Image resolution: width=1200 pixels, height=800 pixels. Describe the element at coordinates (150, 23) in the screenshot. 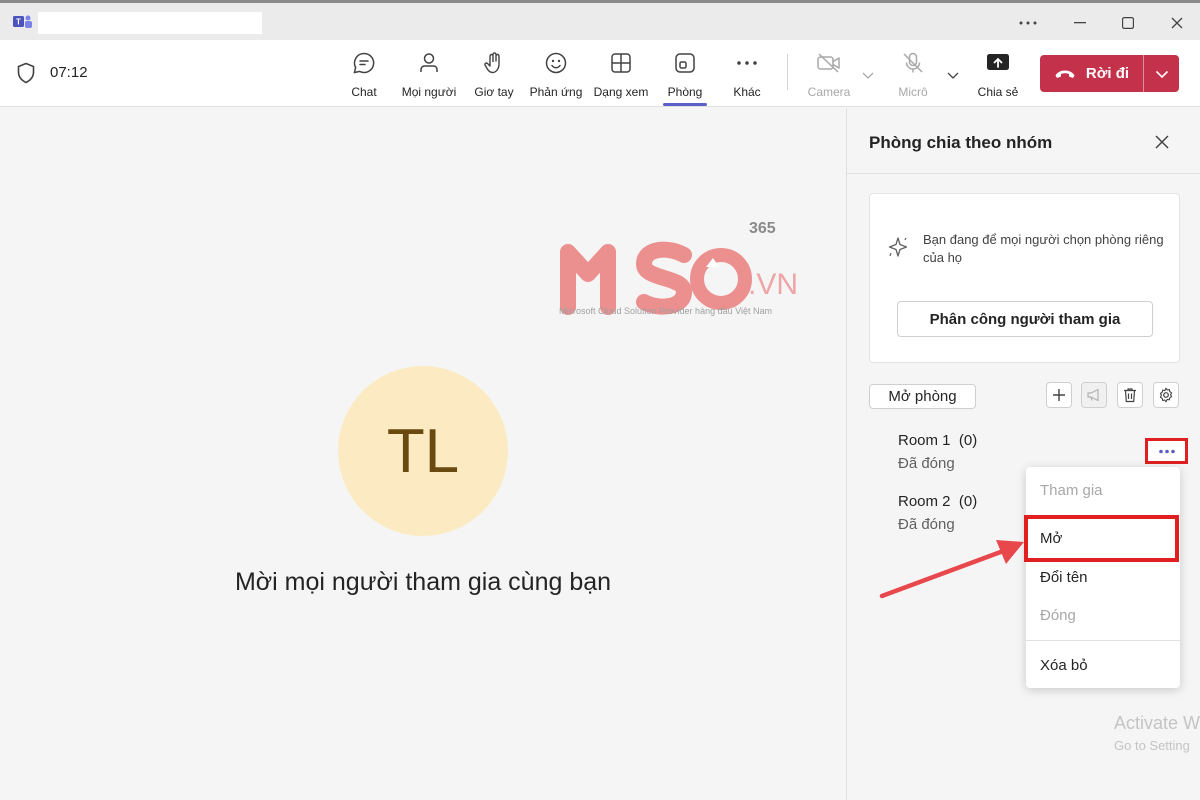

I see `window-title-field` at that location.